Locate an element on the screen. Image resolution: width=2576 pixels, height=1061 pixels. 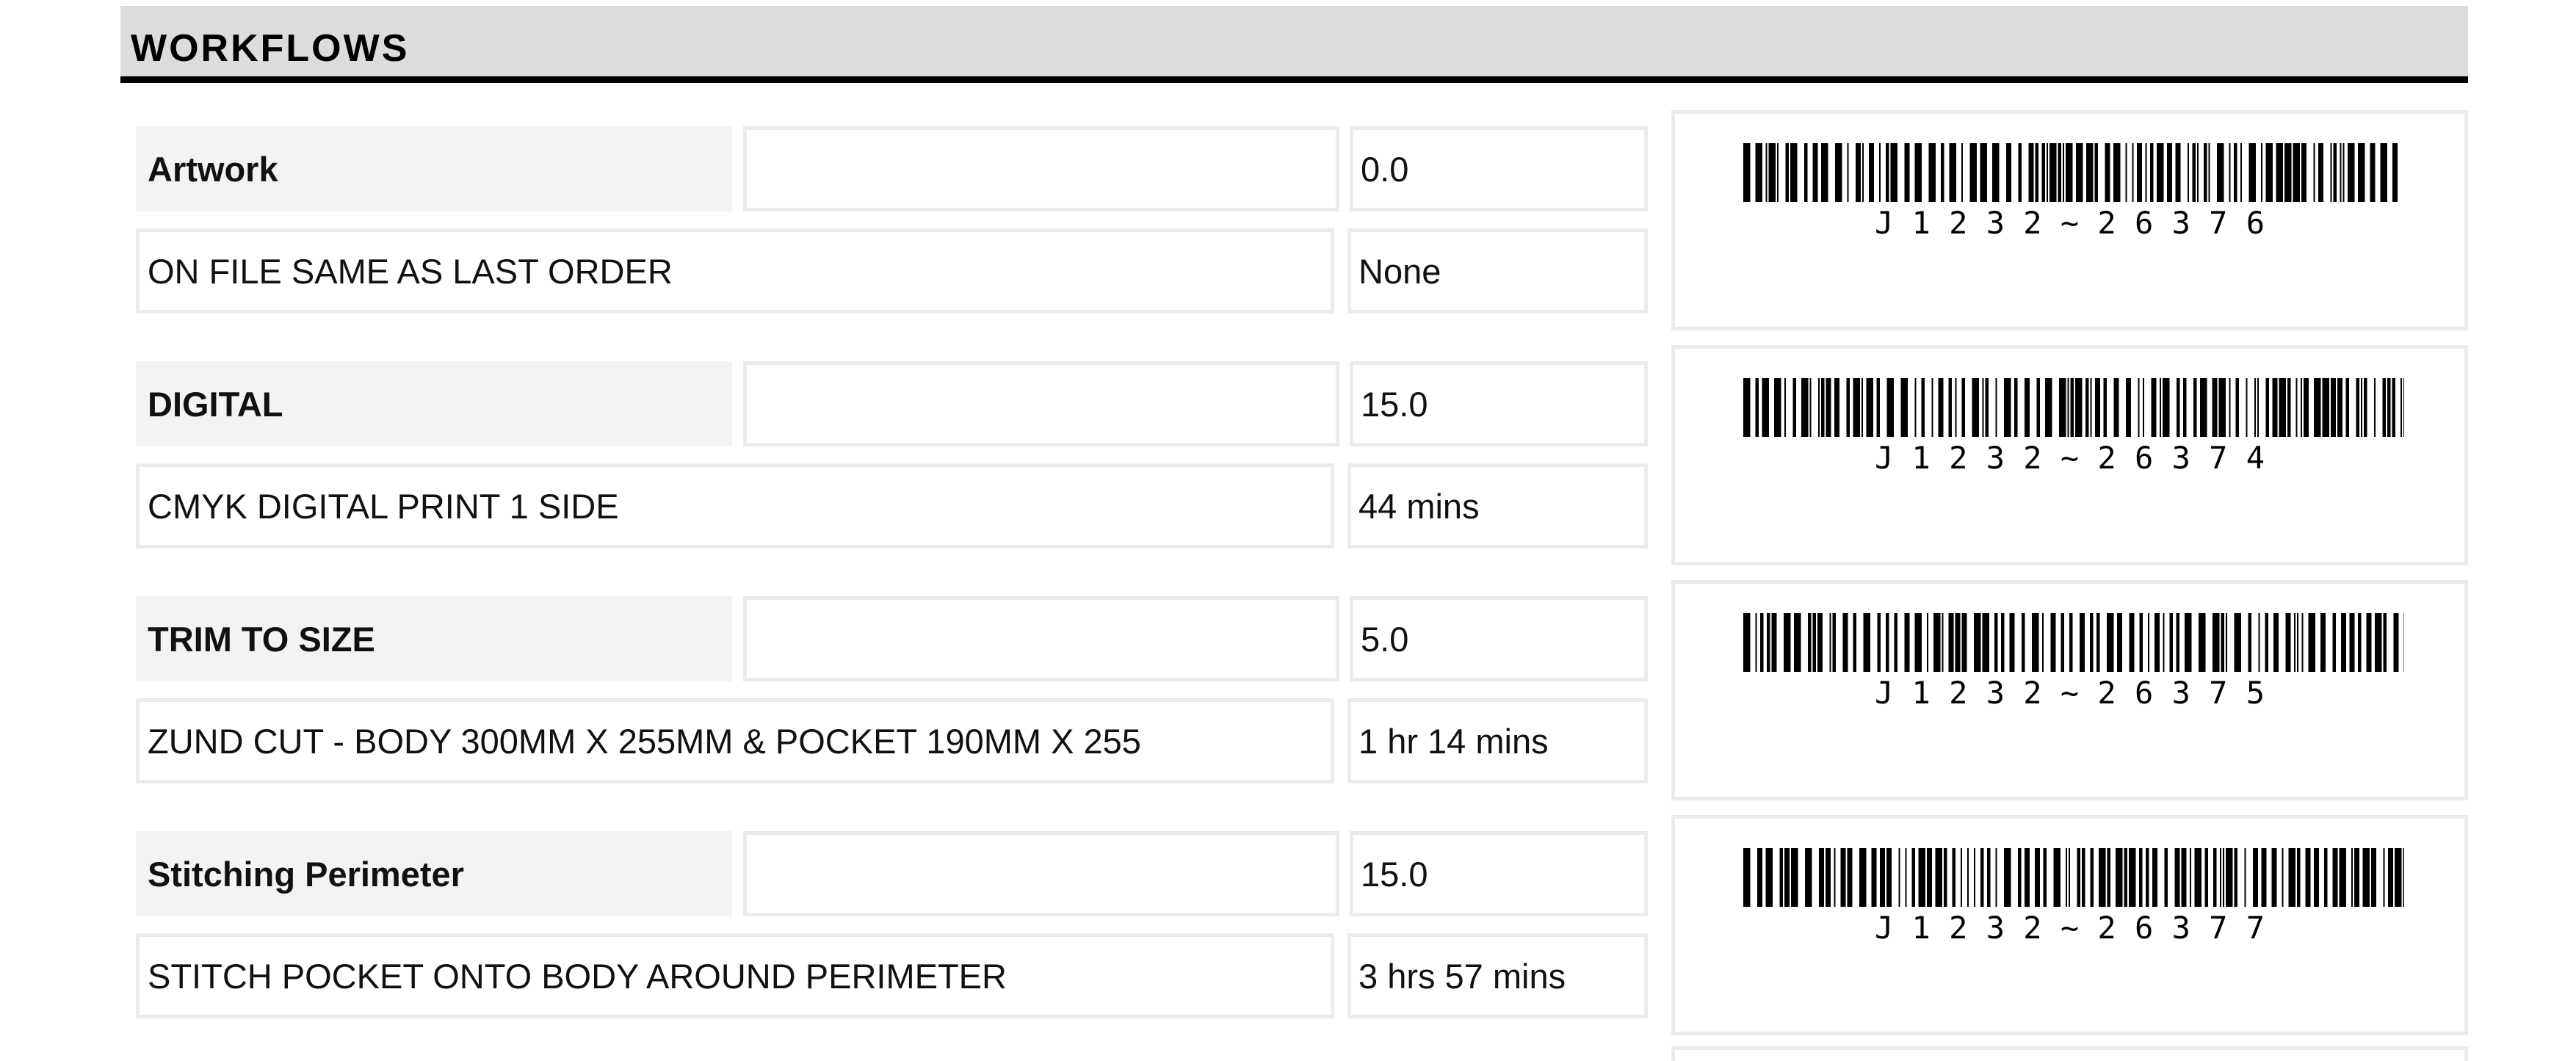
barcode-panel: J 1 2 3 2 ~ 2 6 3 7 7 is located at coordinates (2069, 925).